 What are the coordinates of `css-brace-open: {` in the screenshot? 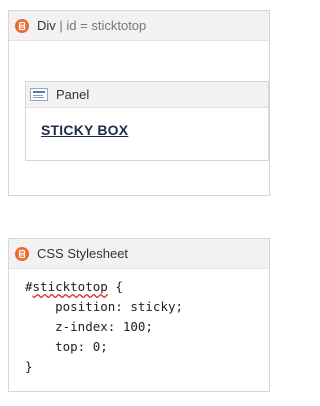 It's located at (115, 286).